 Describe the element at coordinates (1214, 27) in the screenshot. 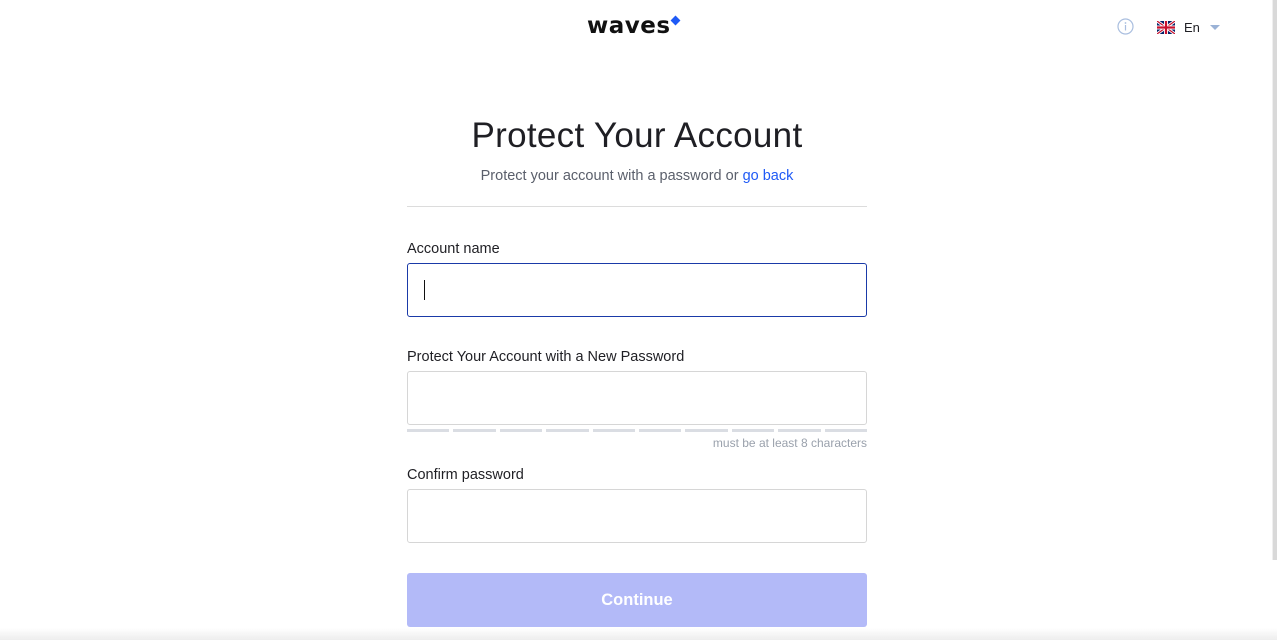

I see `chevron-down-icon` at that location.